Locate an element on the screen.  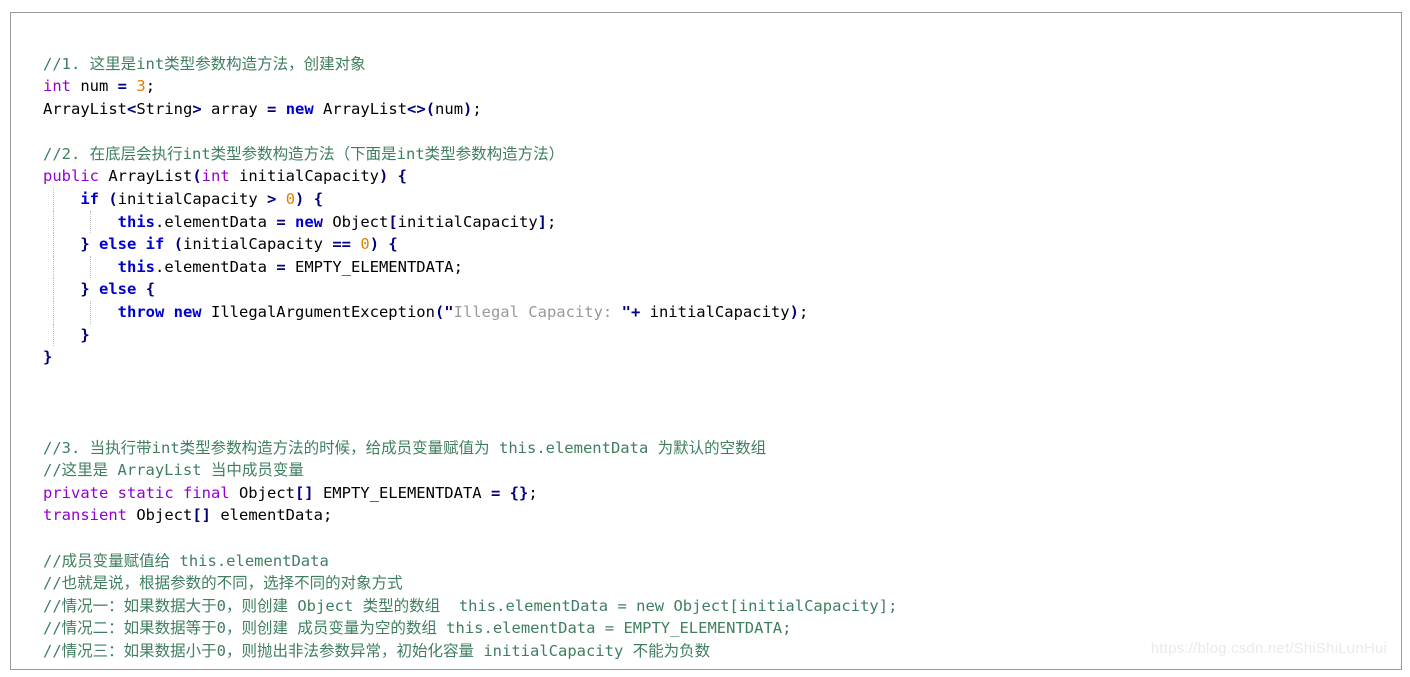
code-line: } else if (initialCapacity == 0) { is located at coordinates (470, 244).